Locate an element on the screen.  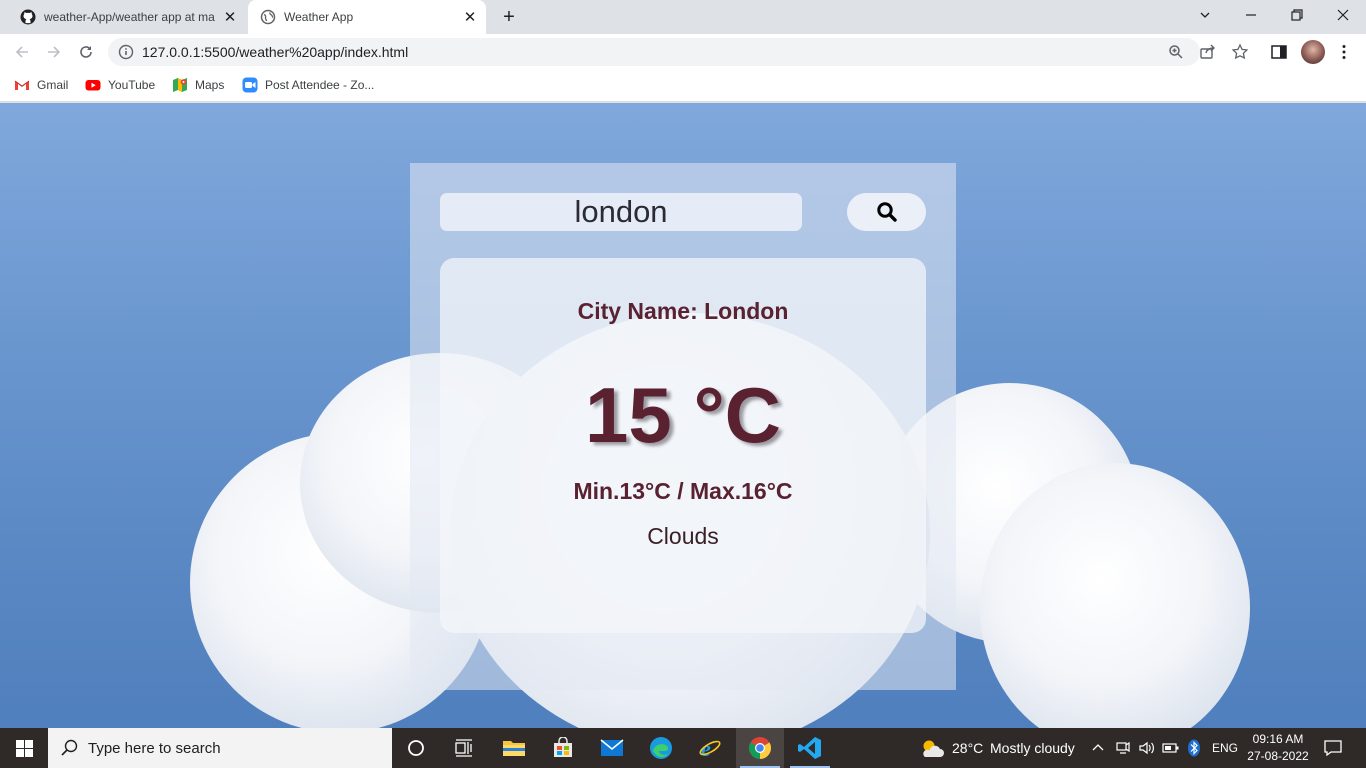
temperature: 15 °C is located at coordinates (683, 415).